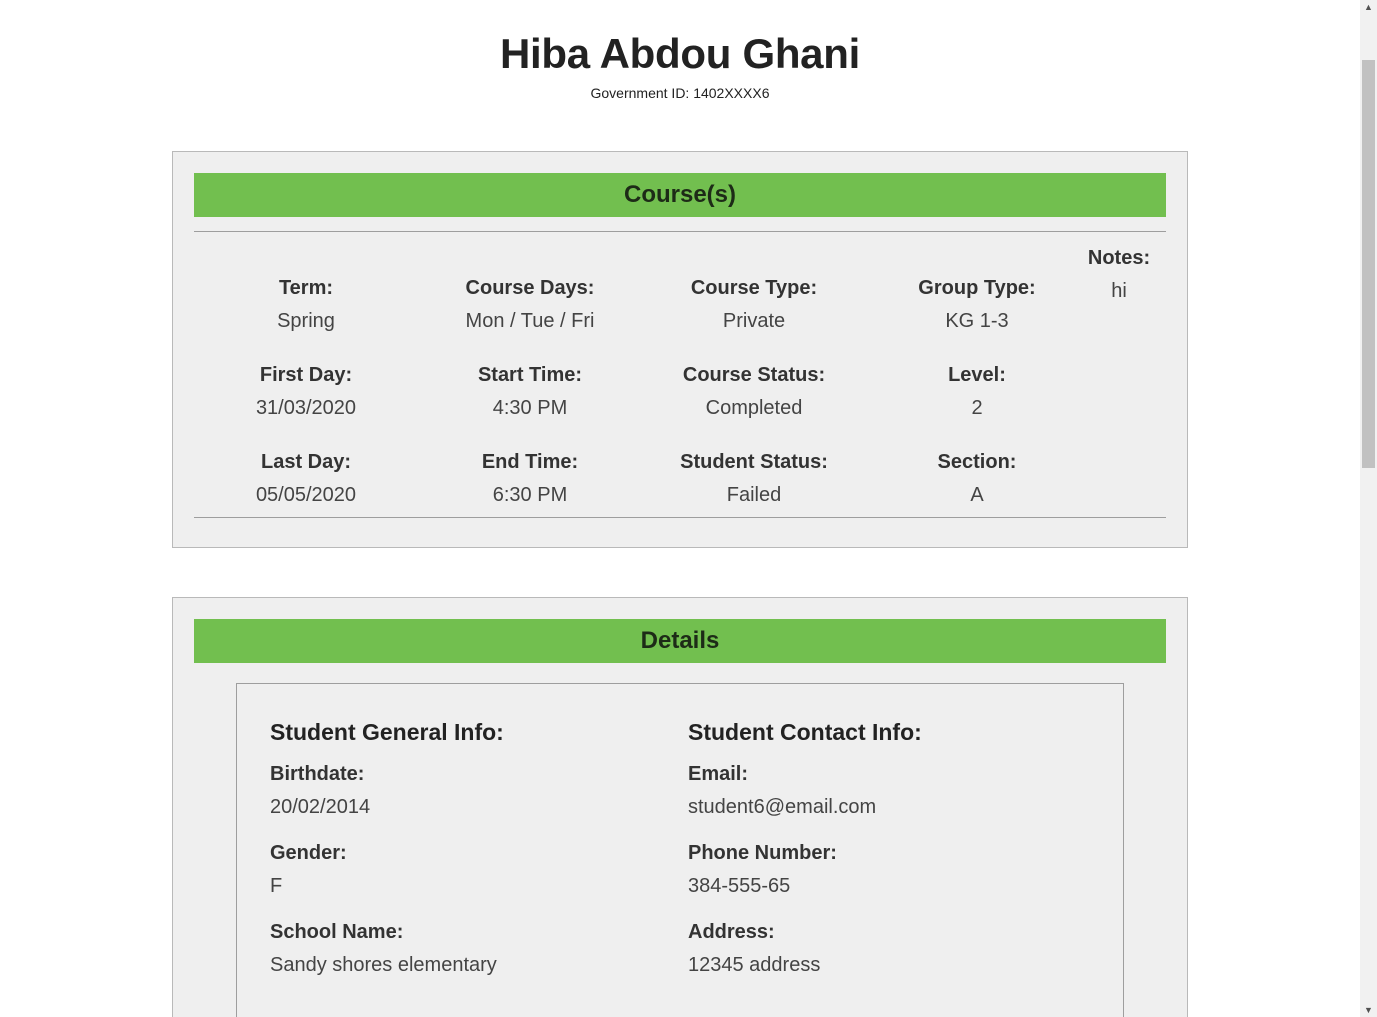 This screenshot has height=1017, width=1377. I want to click on courses-divider-bottom, so click(680, 517).